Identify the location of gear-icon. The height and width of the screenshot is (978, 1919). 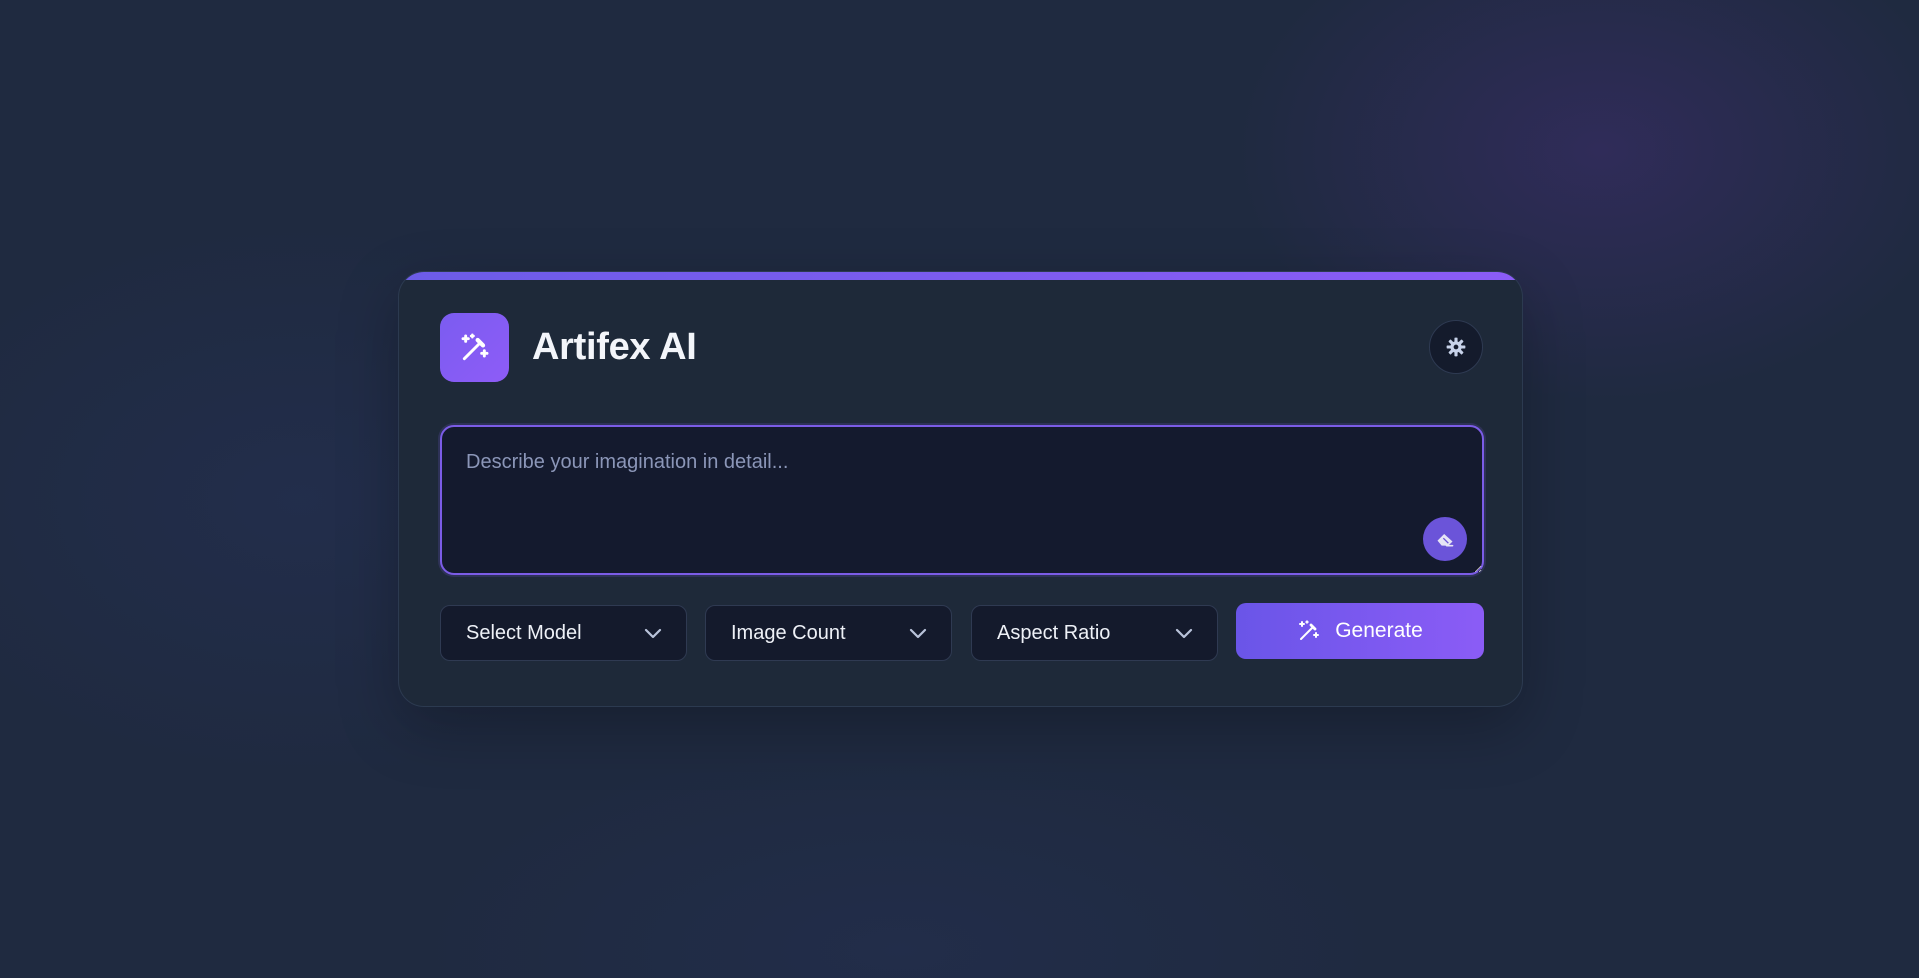
(1456, 347).